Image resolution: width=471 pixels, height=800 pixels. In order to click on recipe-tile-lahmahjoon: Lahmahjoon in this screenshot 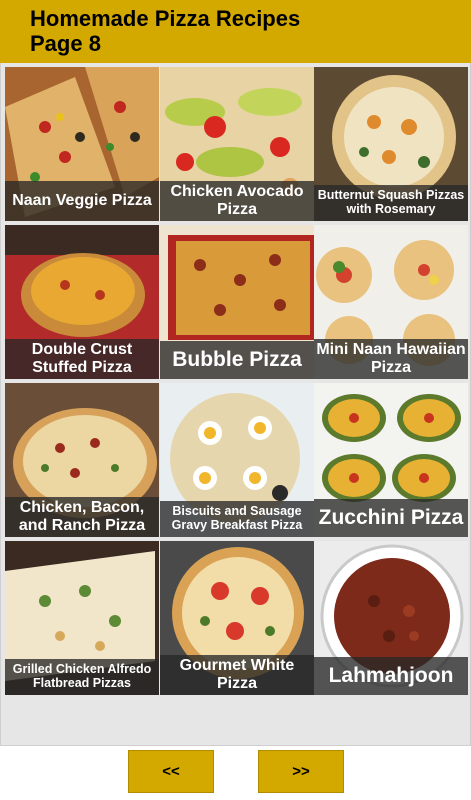, I will do `click(391, 618)`.